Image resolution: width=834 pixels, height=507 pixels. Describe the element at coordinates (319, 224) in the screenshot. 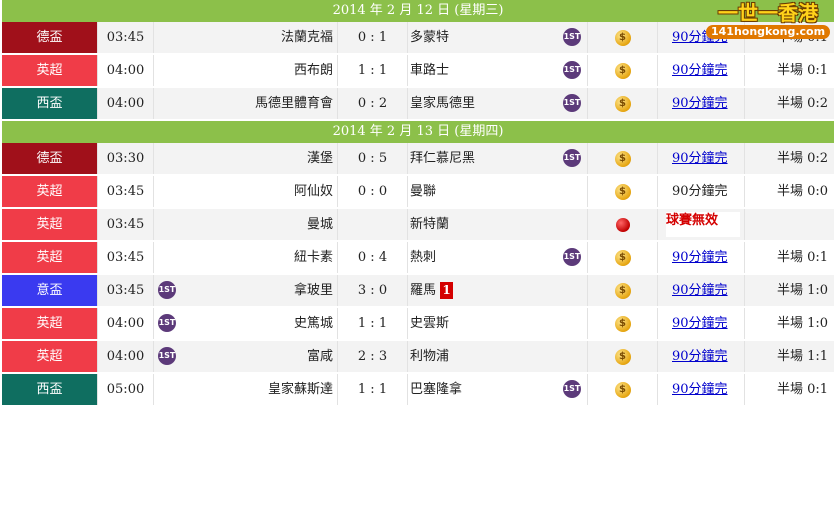

I see `home-team-name: 曼城` at that location.